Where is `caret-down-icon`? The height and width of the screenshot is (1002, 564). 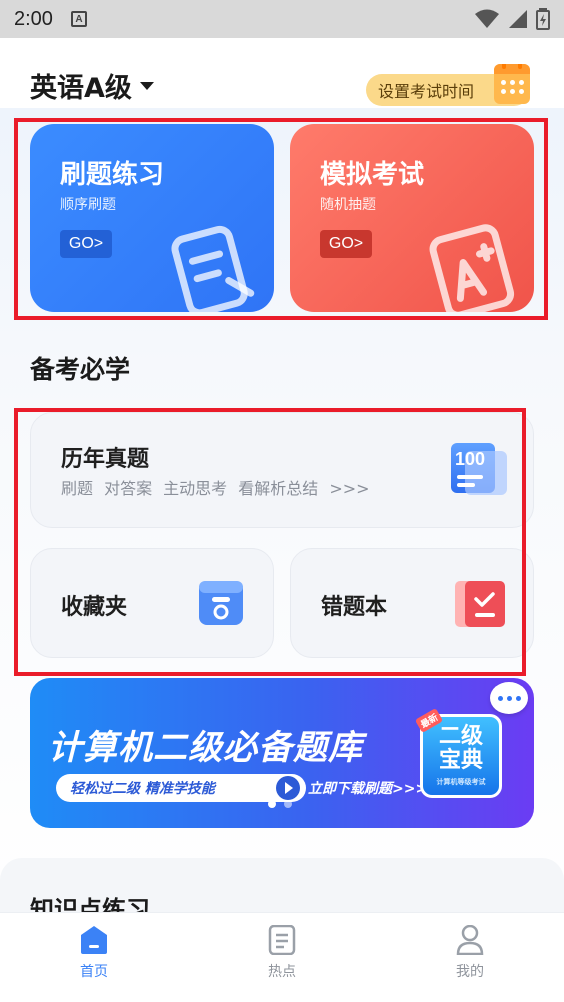 caret-down-icon is located at coordinates (146, 85).